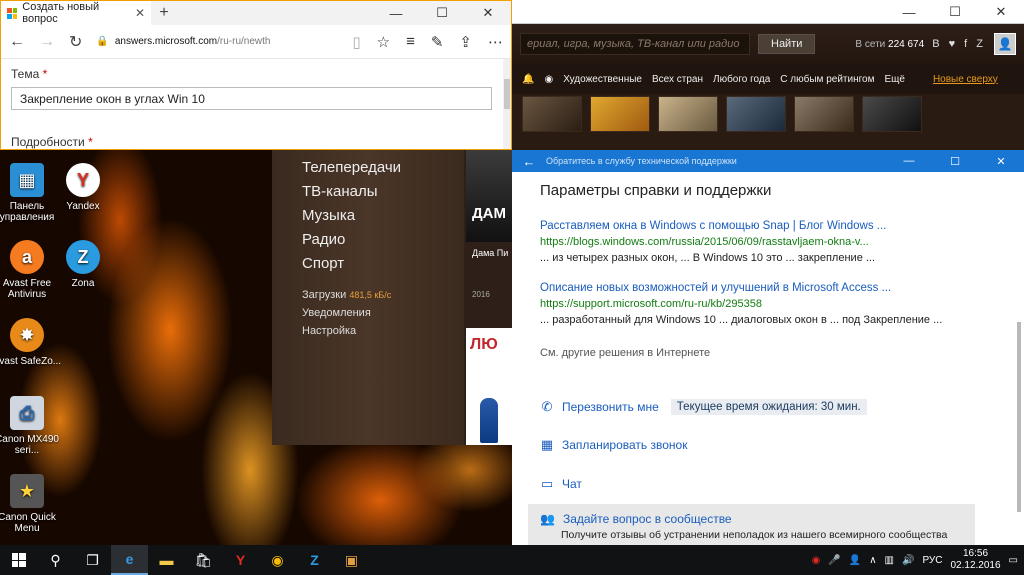 The image size is (1024, 575). Describe the element at coordinates (959, 44) in the screenshot. I see `social-links: В ♥ f Z` at that location.